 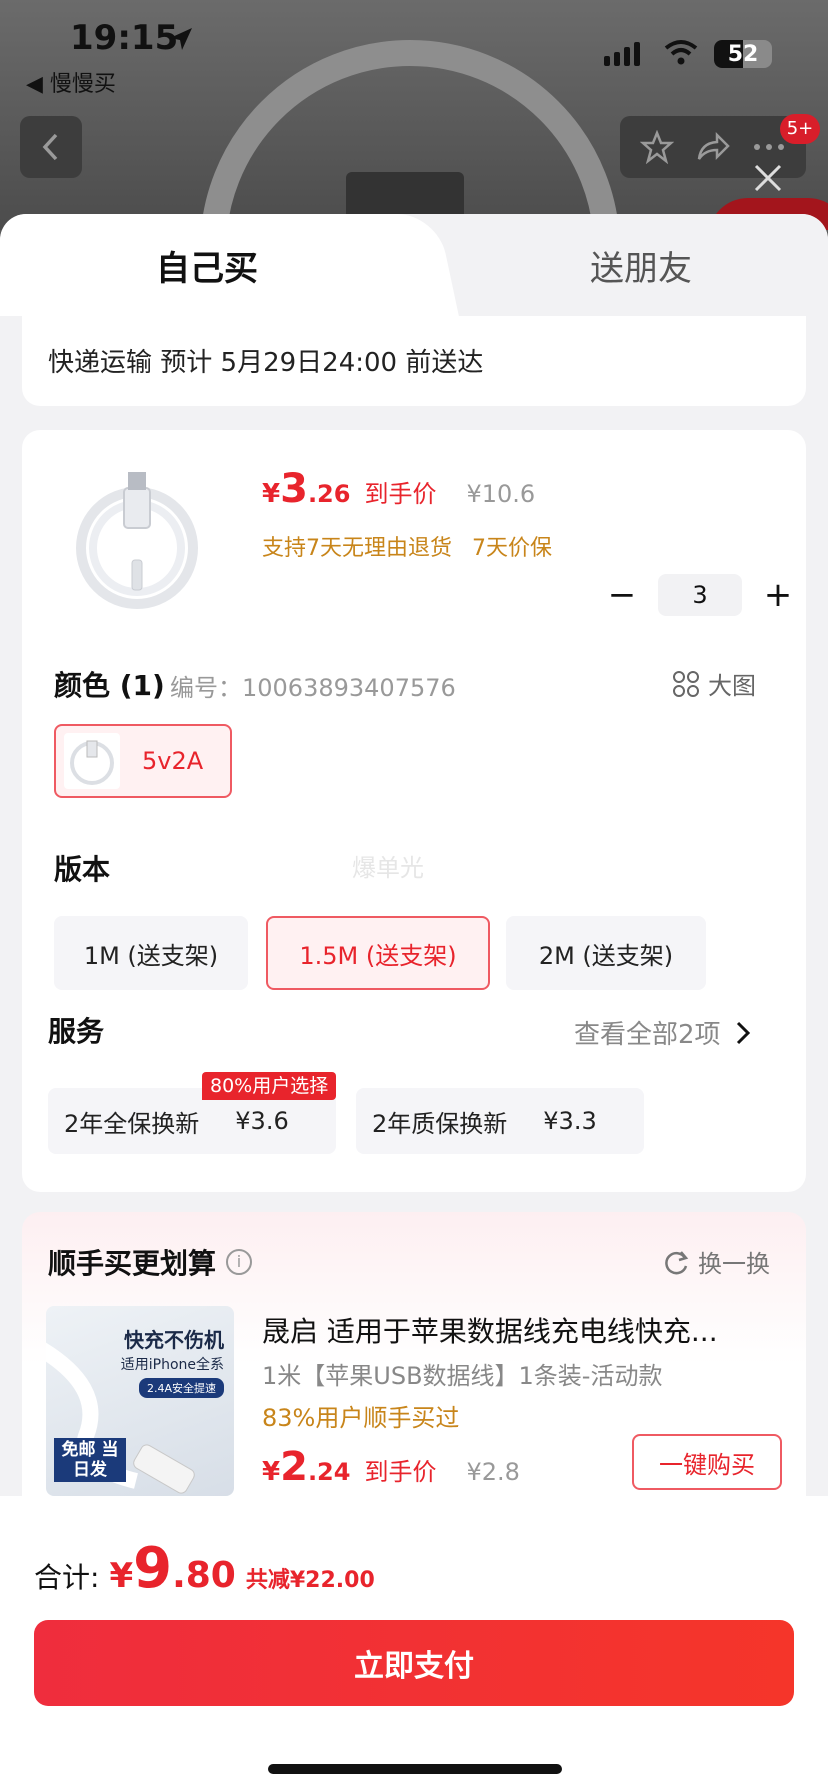 What do you see at coordinates (329, 494) in the screenshot?
I see `price-decimal: .26` at bounding box center [329, 494].